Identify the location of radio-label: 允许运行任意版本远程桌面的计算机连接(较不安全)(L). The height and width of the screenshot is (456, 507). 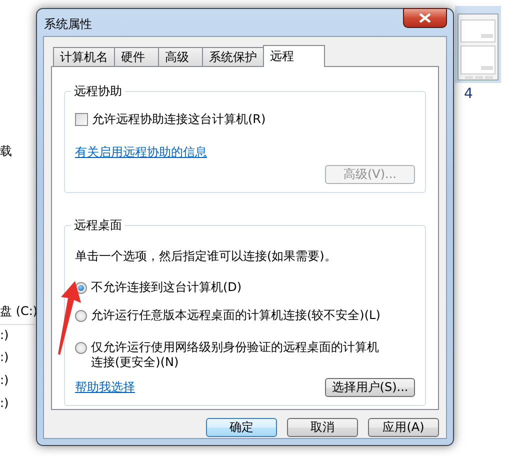
(236, 315).